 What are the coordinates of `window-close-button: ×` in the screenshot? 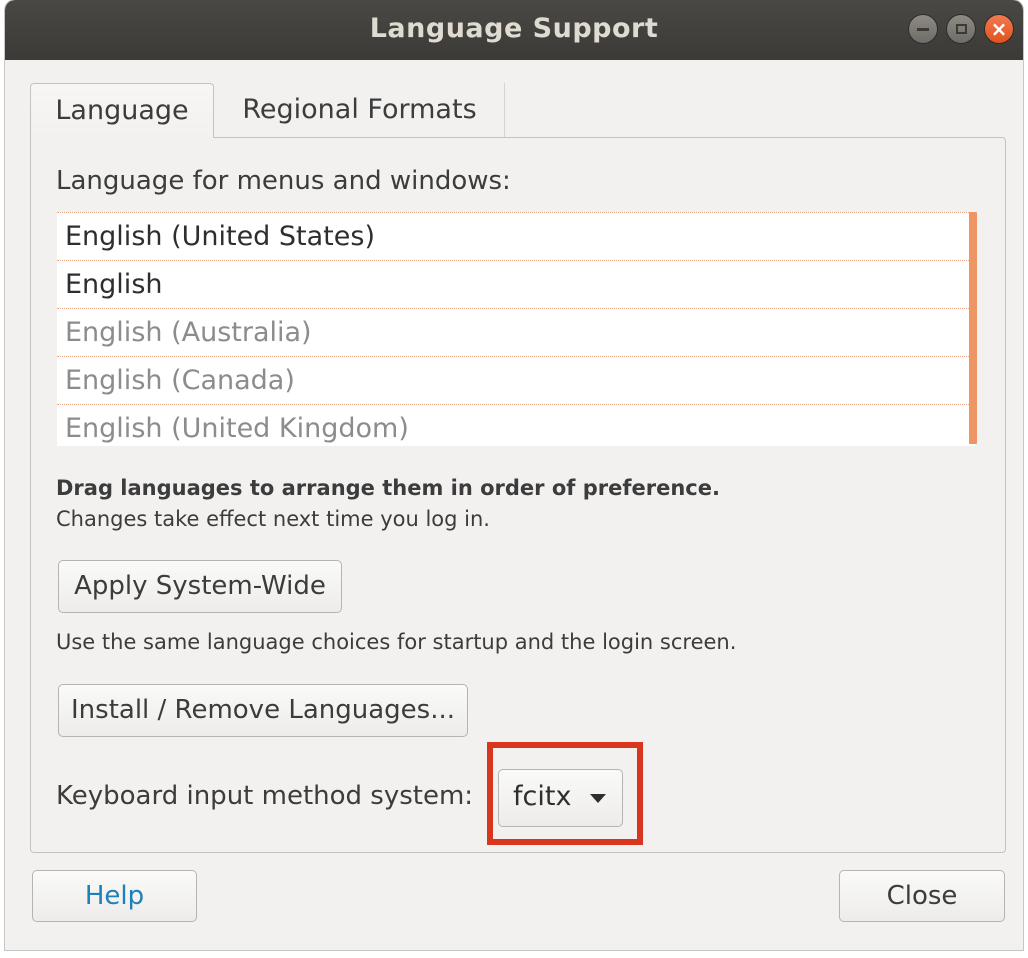 It's located at (999, 29).